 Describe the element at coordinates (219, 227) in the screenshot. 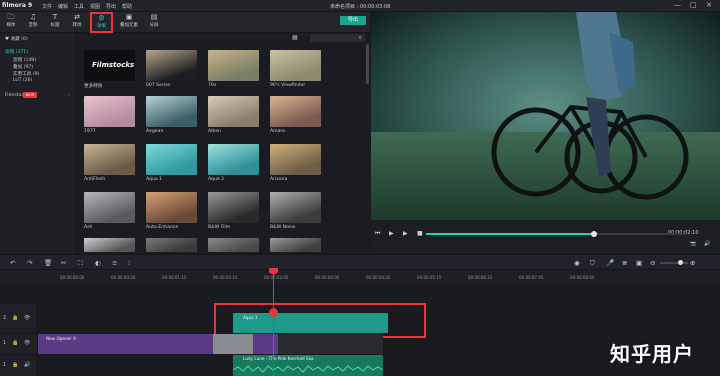

I see `effect-tile-label: B&W Film` at that location.